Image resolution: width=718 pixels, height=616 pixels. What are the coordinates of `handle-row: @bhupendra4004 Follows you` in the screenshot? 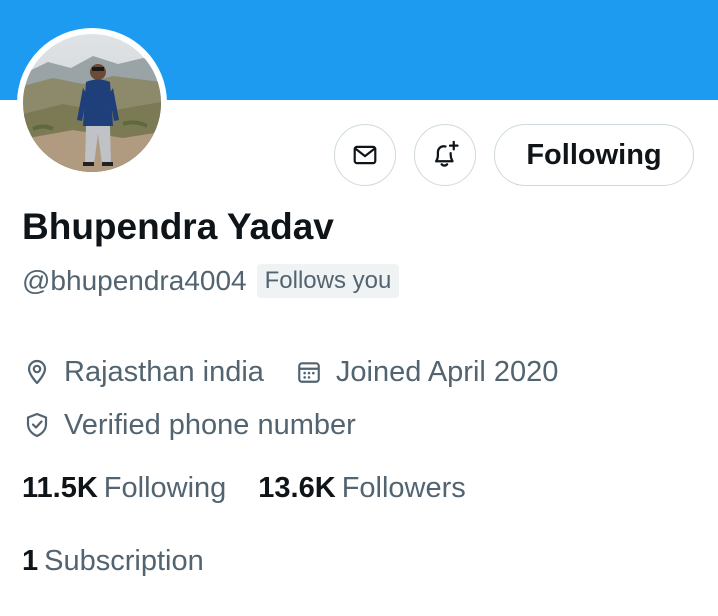 It's located at (211, 281).